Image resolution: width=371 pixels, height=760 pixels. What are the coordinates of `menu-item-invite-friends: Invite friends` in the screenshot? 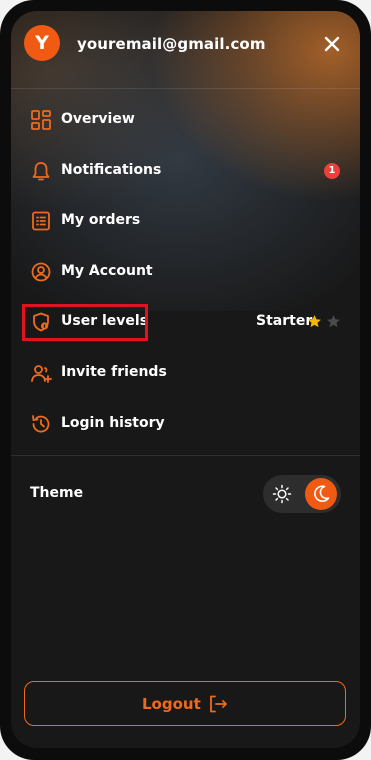 It's located at (184, 373).